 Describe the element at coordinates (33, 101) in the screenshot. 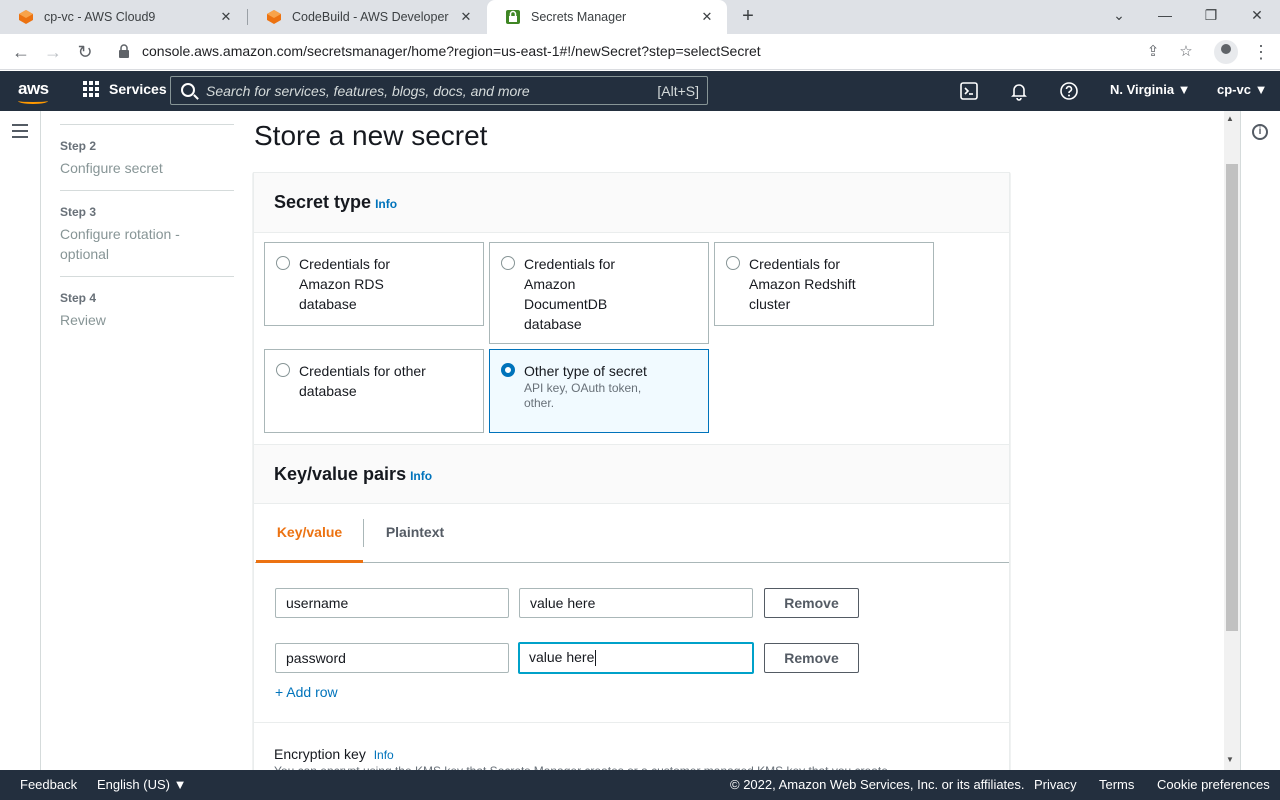

I see `aws-logo-smile` at that location.